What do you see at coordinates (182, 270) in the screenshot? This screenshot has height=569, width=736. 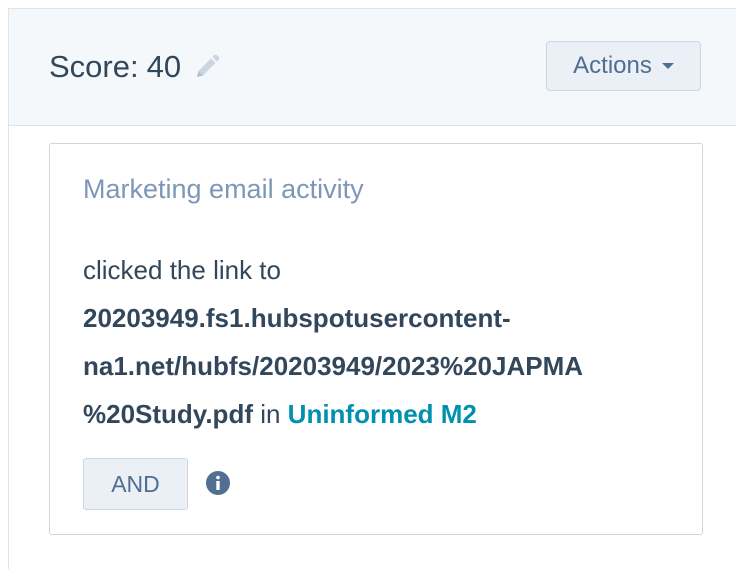 I see `criteria-prefix: clicked the link to` at bounding box center [182, 270].